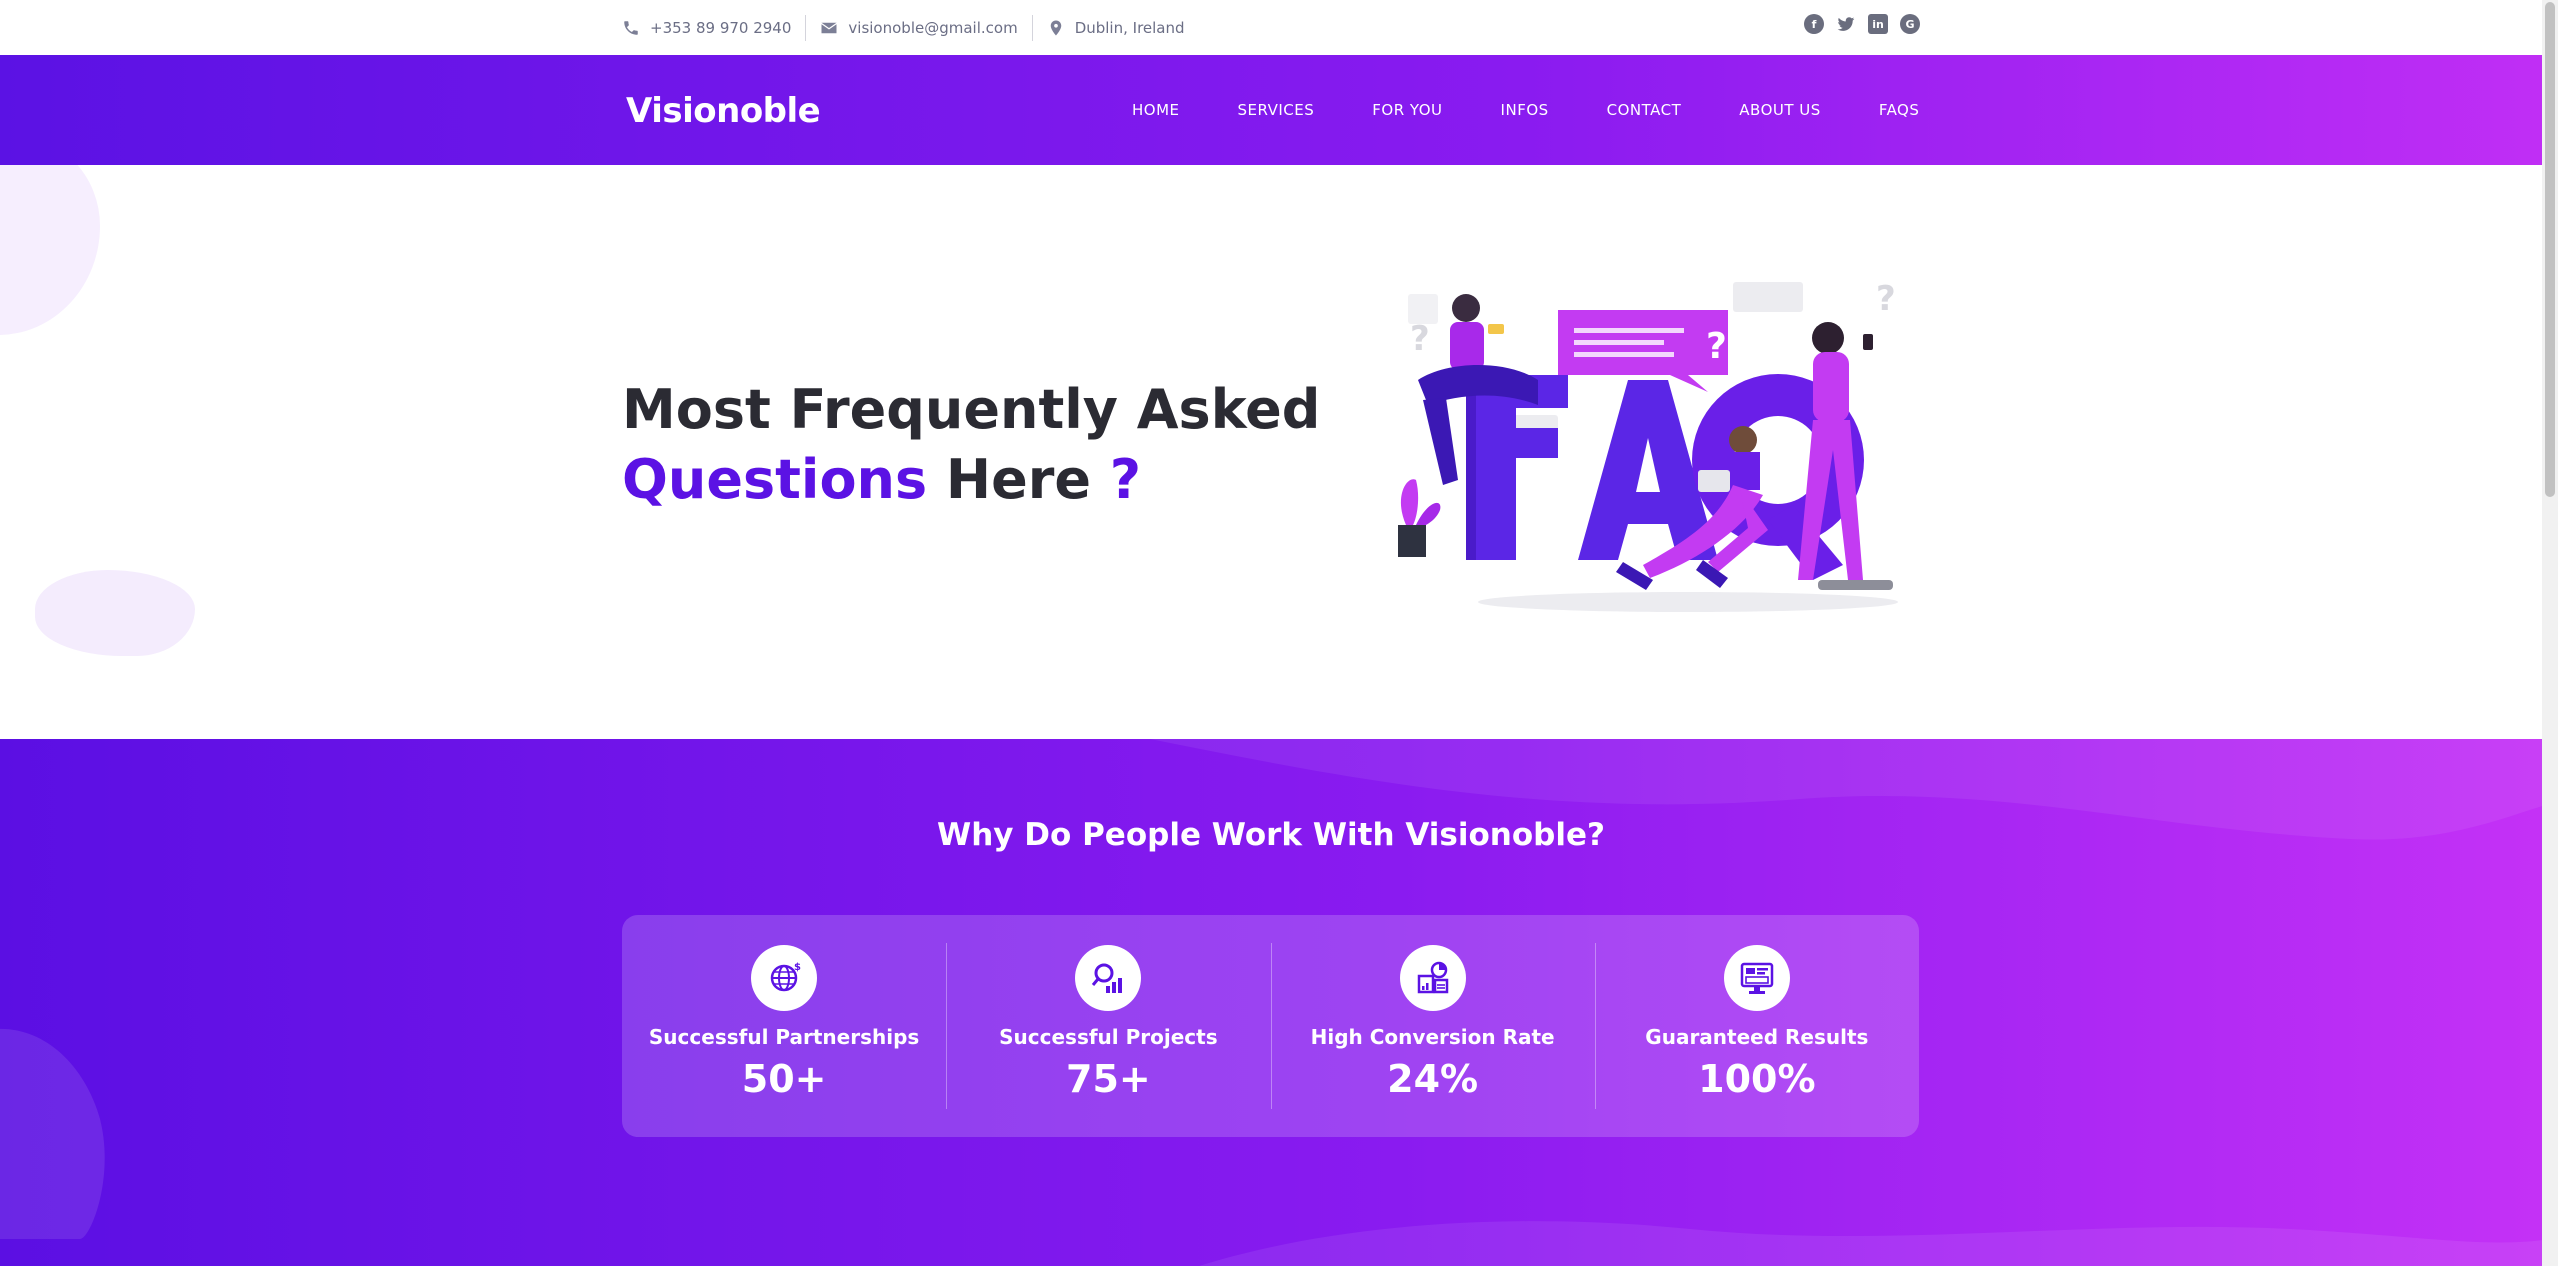 The image size is (2558, 1266). I want to click on nav-item-infos: INFOS, so click(1525, 110).